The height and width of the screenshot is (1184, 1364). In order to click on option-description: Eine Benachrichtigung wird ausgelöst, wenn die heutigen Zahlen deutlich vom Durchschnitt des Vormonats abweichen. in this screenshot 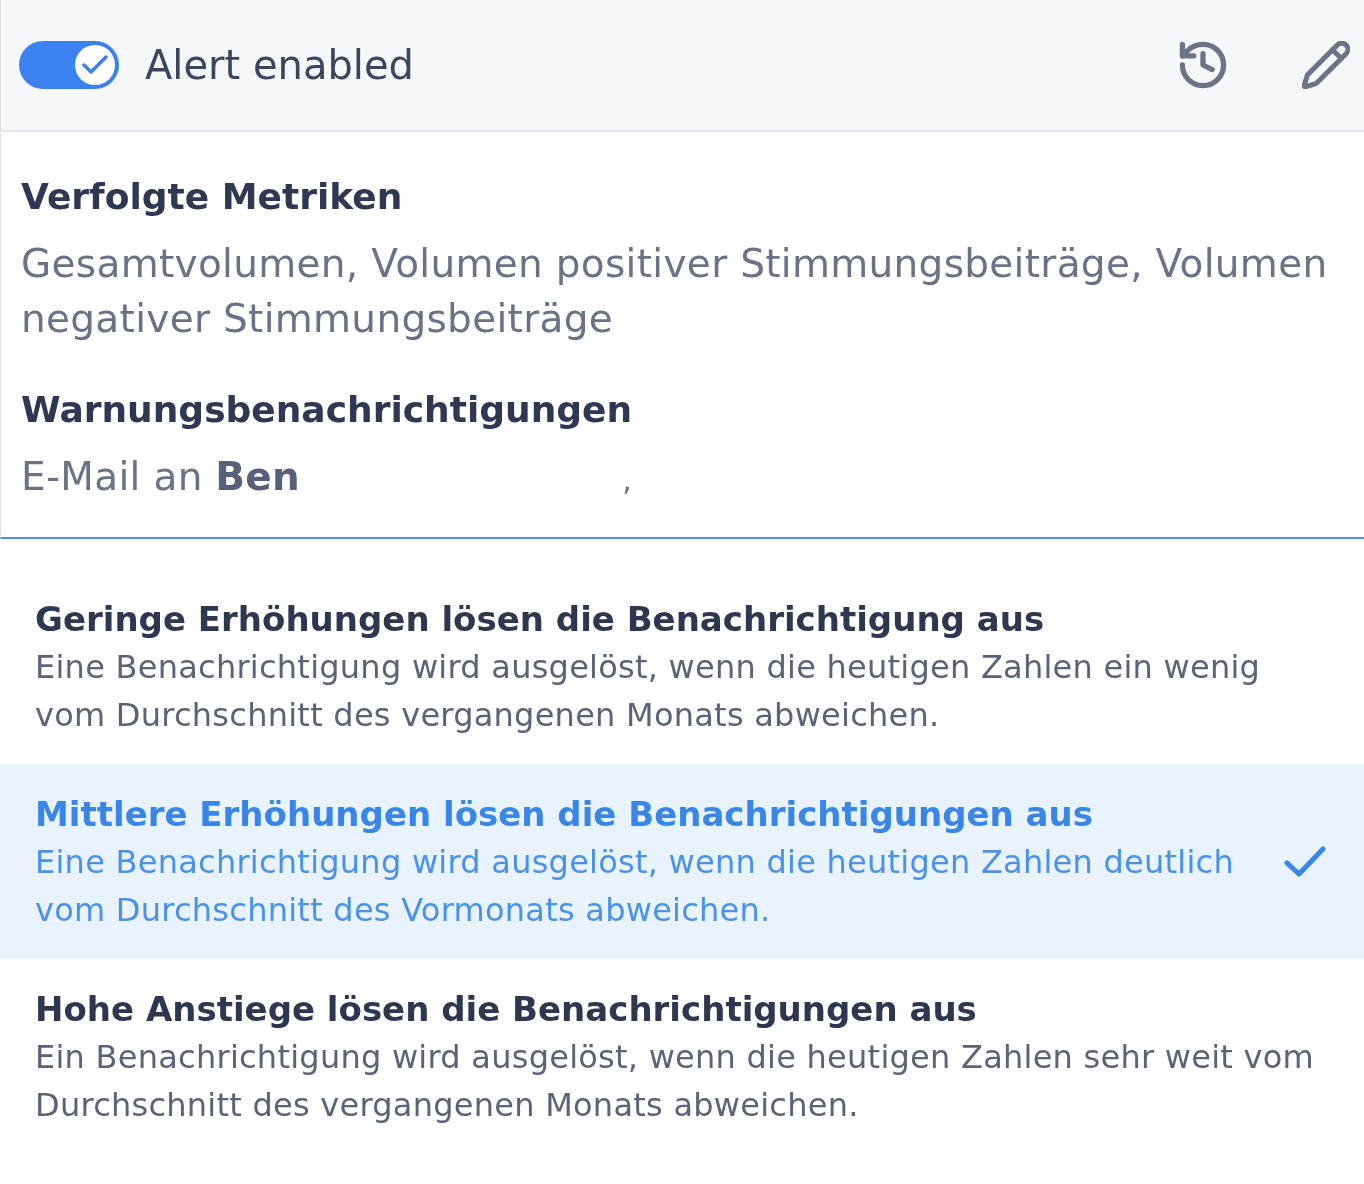, I will do `click(635, 886)`.